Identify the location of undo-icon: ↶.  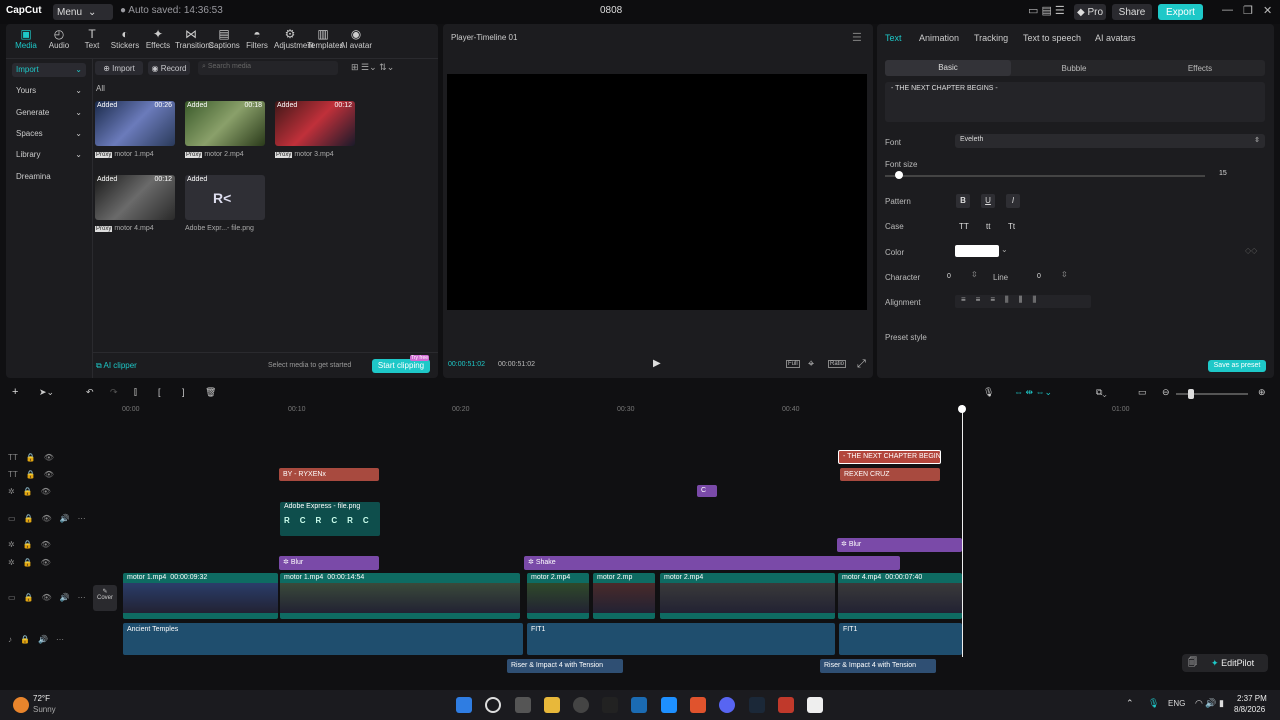
(90, 392).